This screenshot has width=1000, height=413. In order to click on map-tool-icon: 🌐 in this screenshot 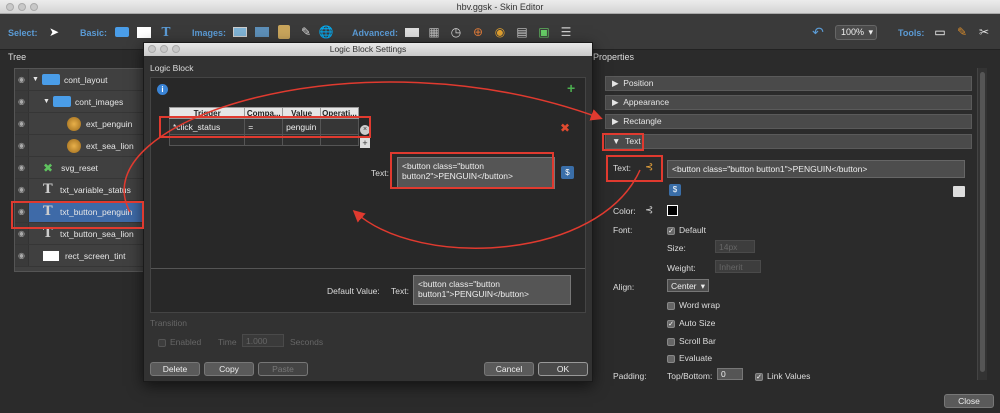, I will do `click(326, 32)`.